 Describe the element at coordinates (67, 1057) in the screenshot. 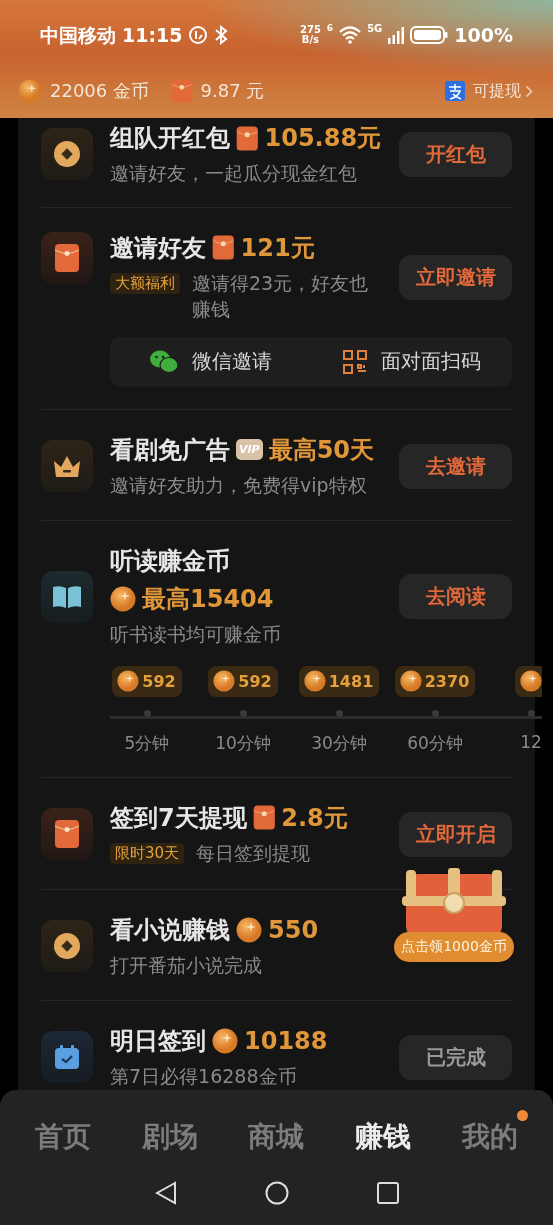

I see `calendar-icon` at that location.